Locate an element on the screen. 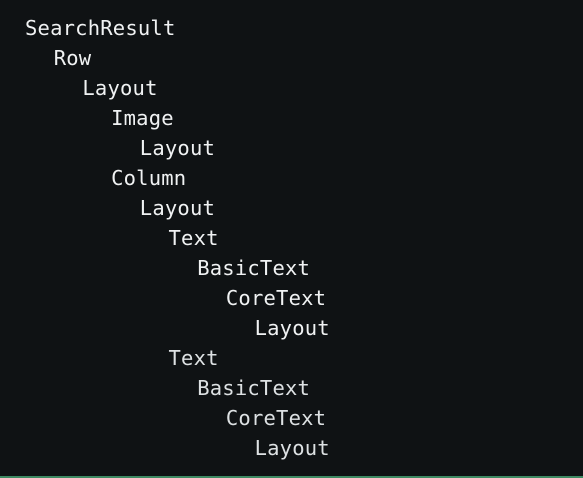 This screenshot has width=583, height=478. tree-node-column: Column is located at coordinates (149, 178).